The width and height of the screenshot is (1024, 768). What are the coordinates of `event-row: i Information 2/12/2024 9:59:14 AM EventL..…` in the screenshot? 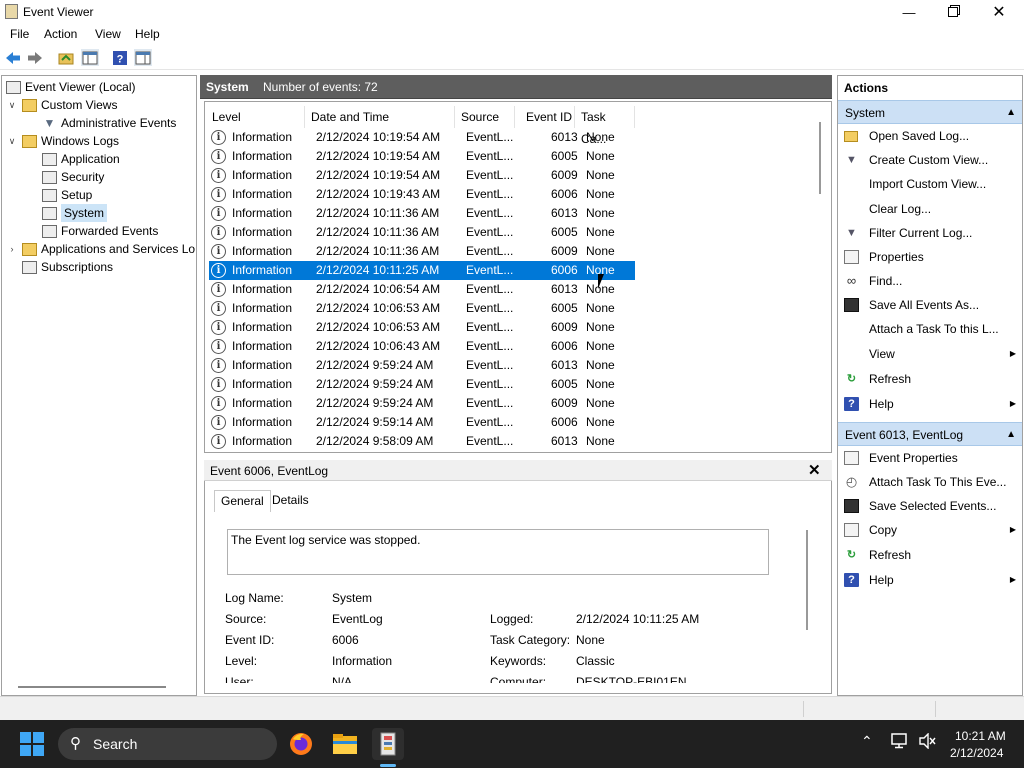 It's located at (422, 422).